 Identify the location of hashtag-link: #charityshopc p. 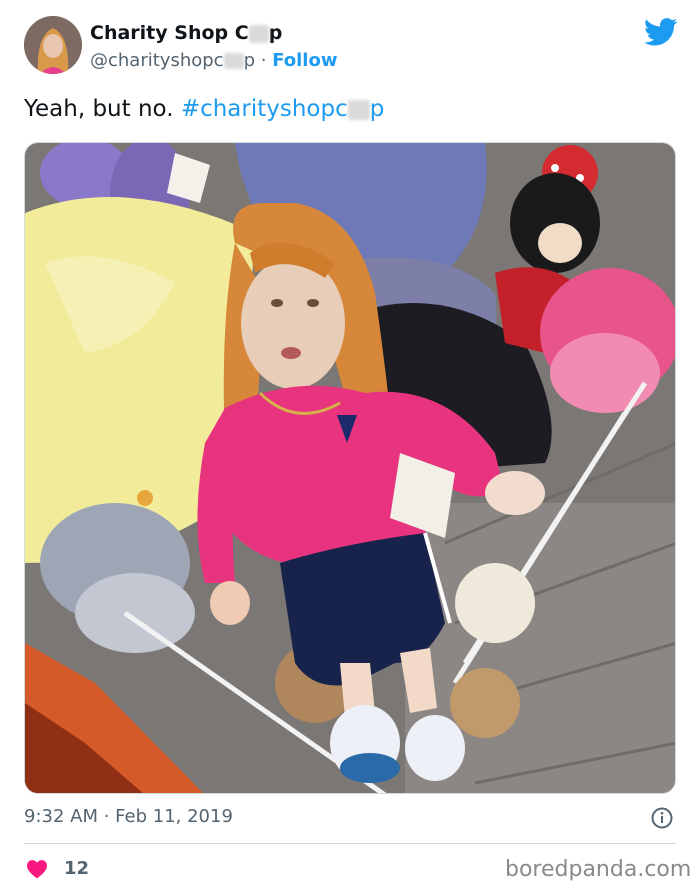
(283, 109).